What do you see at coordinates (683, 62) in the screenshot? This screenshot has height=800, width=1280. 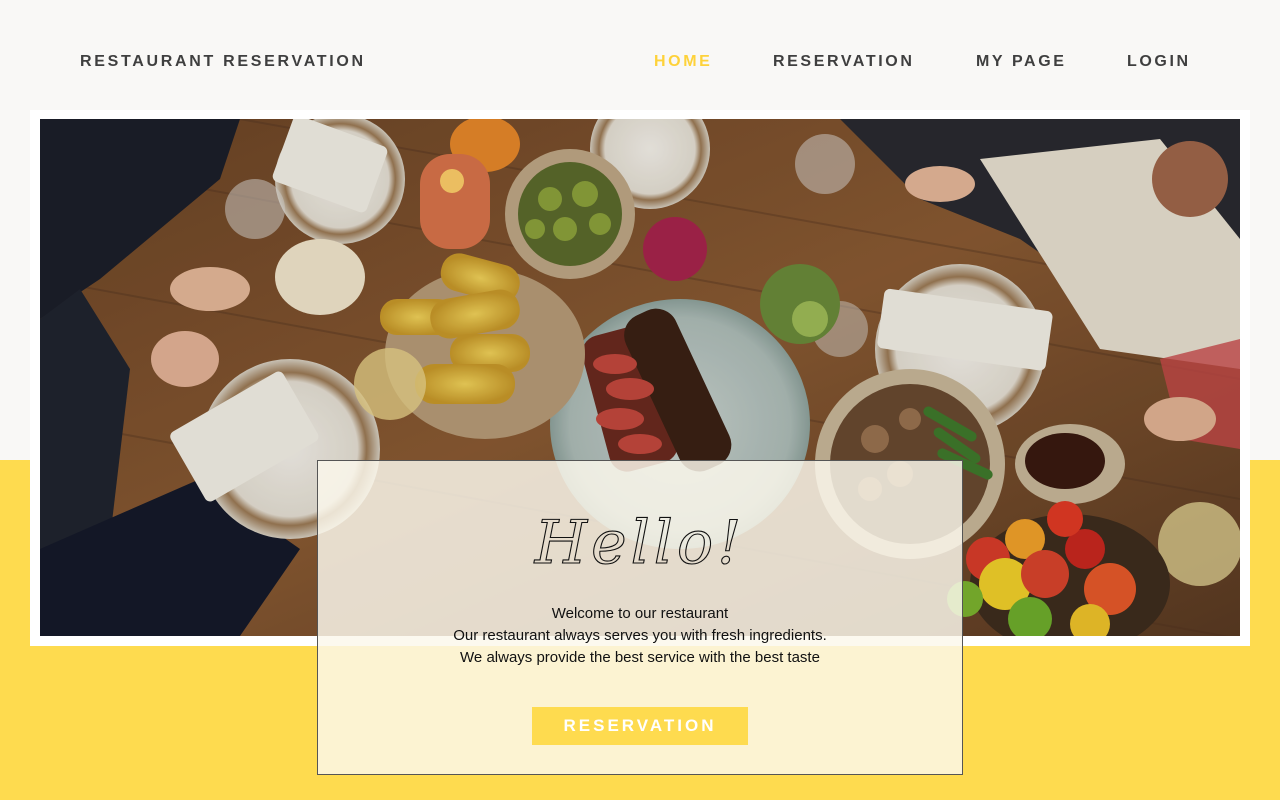 I see `nav-home: HOME` at bounding box center [683, 62].